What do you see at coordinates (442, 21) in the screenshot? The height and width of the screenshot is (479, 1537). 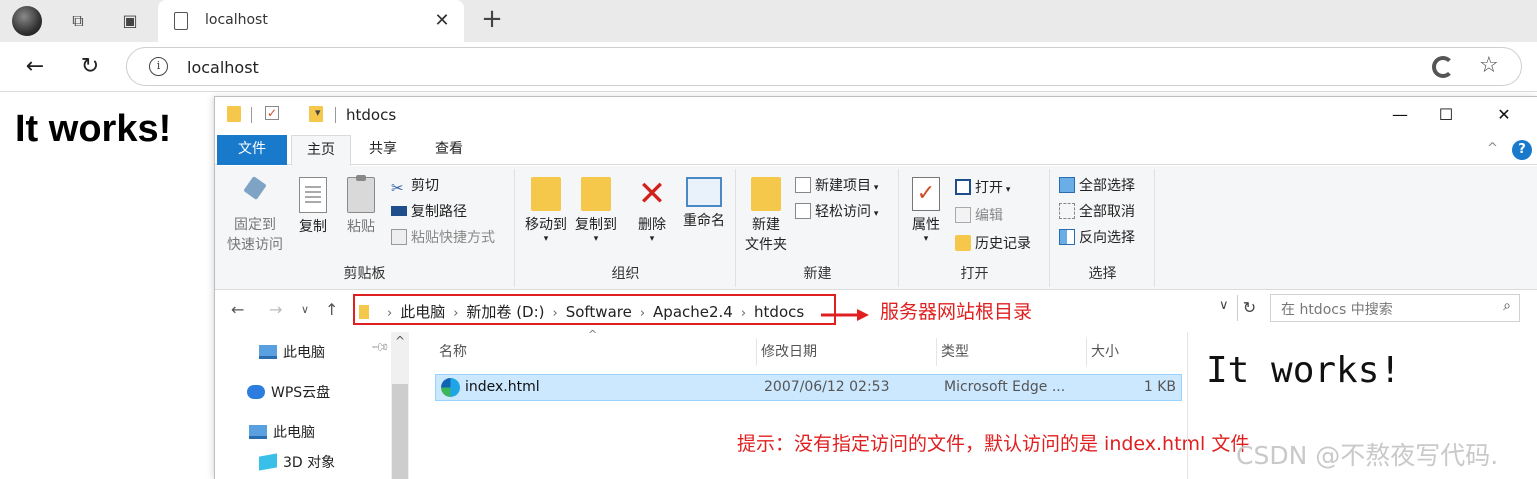 I see `close-tab-button: ✕` at bounding box center [442, 21].